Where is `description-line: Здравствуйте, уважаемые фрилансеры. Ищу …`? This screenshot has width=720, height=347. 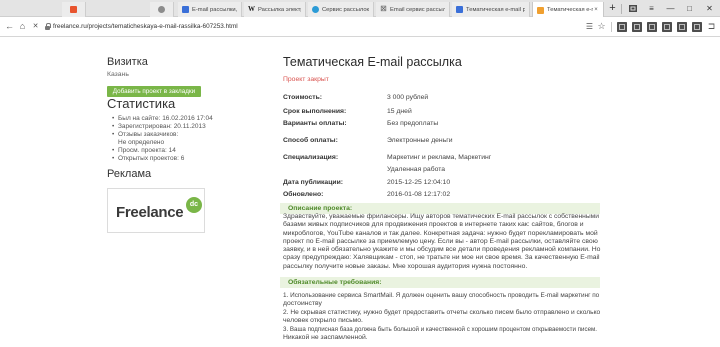
description-line: Здравствуйте, уважаемые фрилансеры. Ищу … is located at coordinates (441, 216).